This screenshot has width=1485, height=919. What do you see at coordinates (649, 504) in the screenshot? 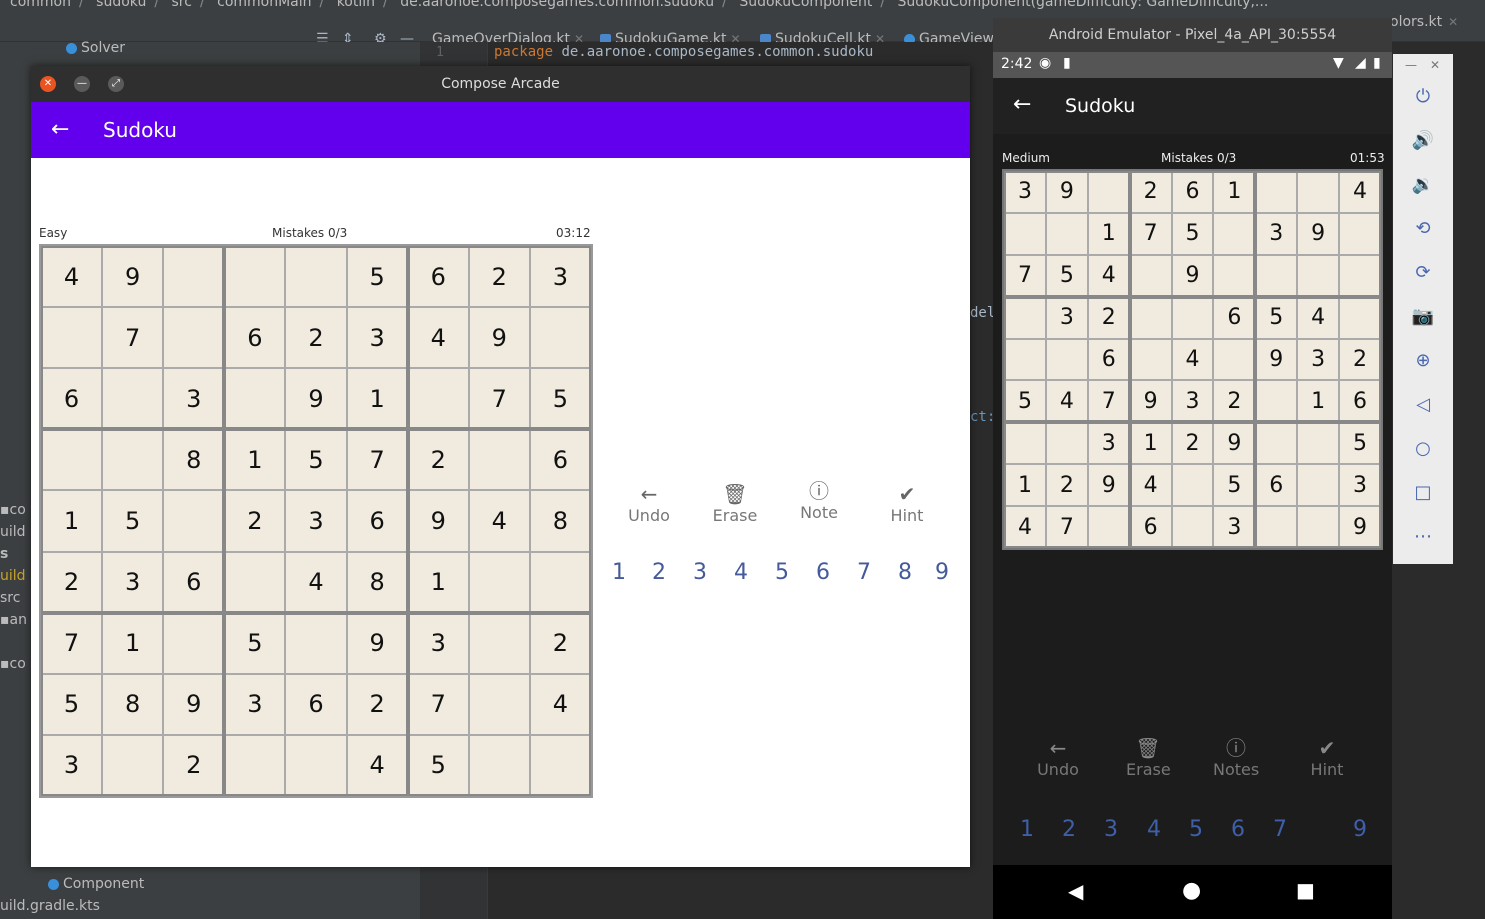
I see `undo-button: ← Undo` at bounding box center [649, 504].